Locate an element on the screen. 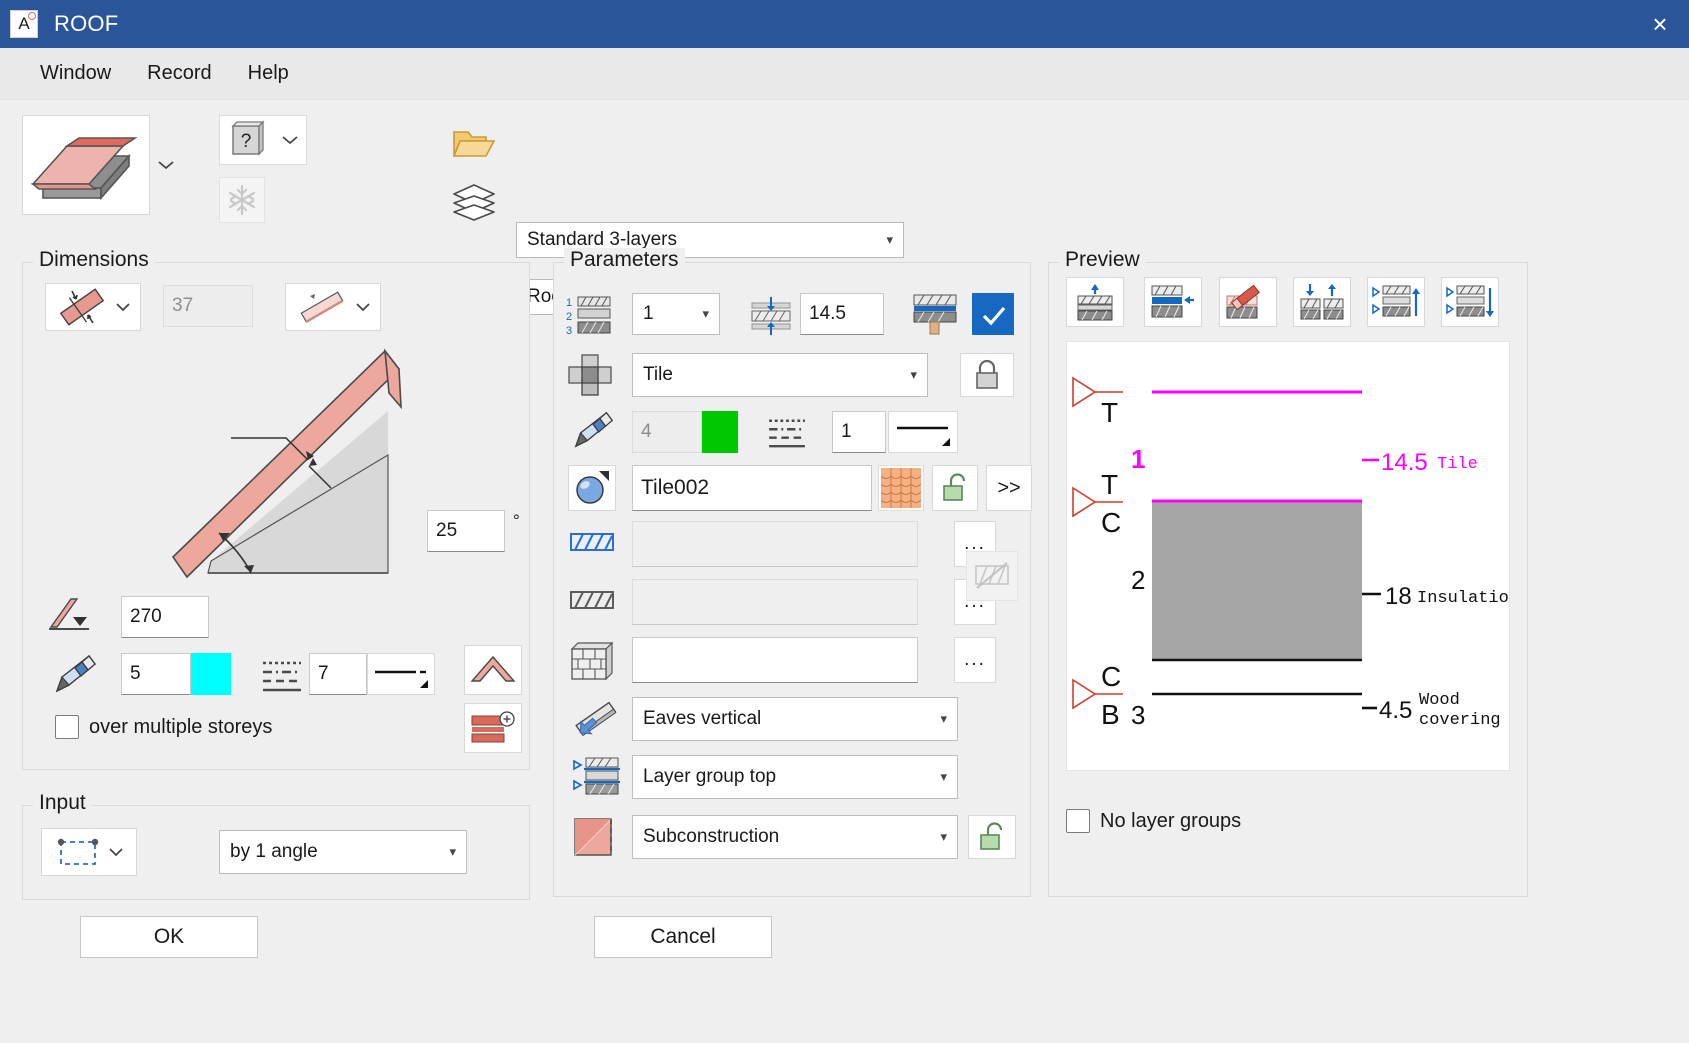  roof-type-preview-button is located at coordinates (86, 165).